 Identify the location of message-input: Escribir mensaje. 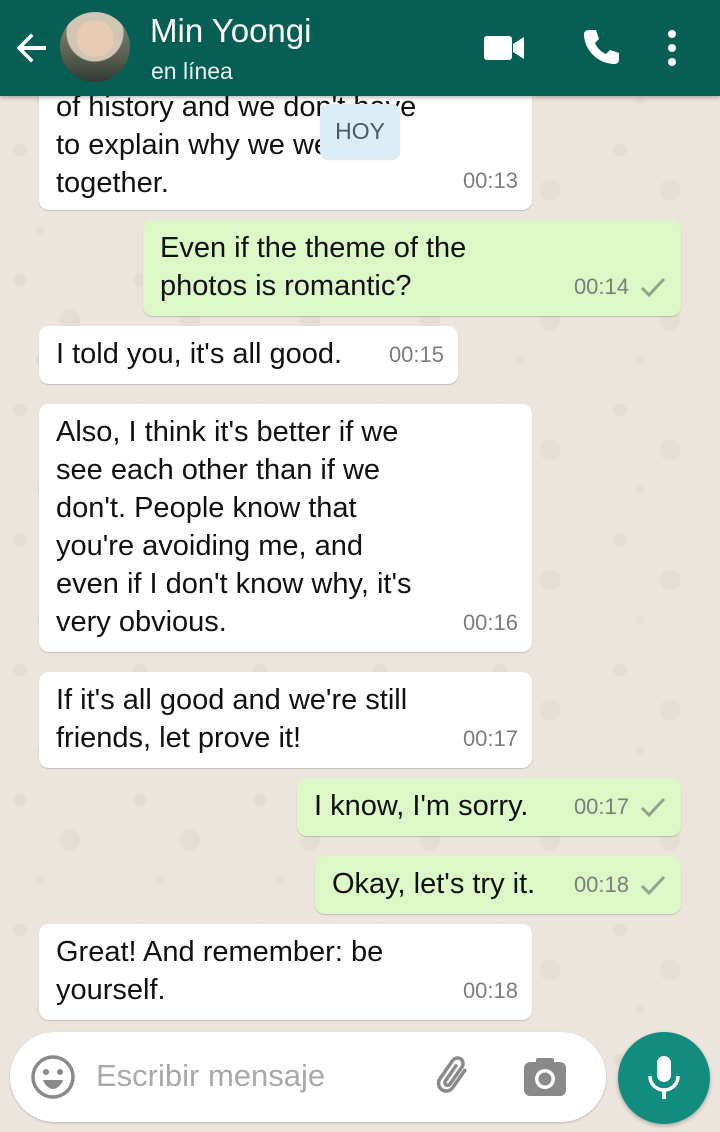
(210, 1076).